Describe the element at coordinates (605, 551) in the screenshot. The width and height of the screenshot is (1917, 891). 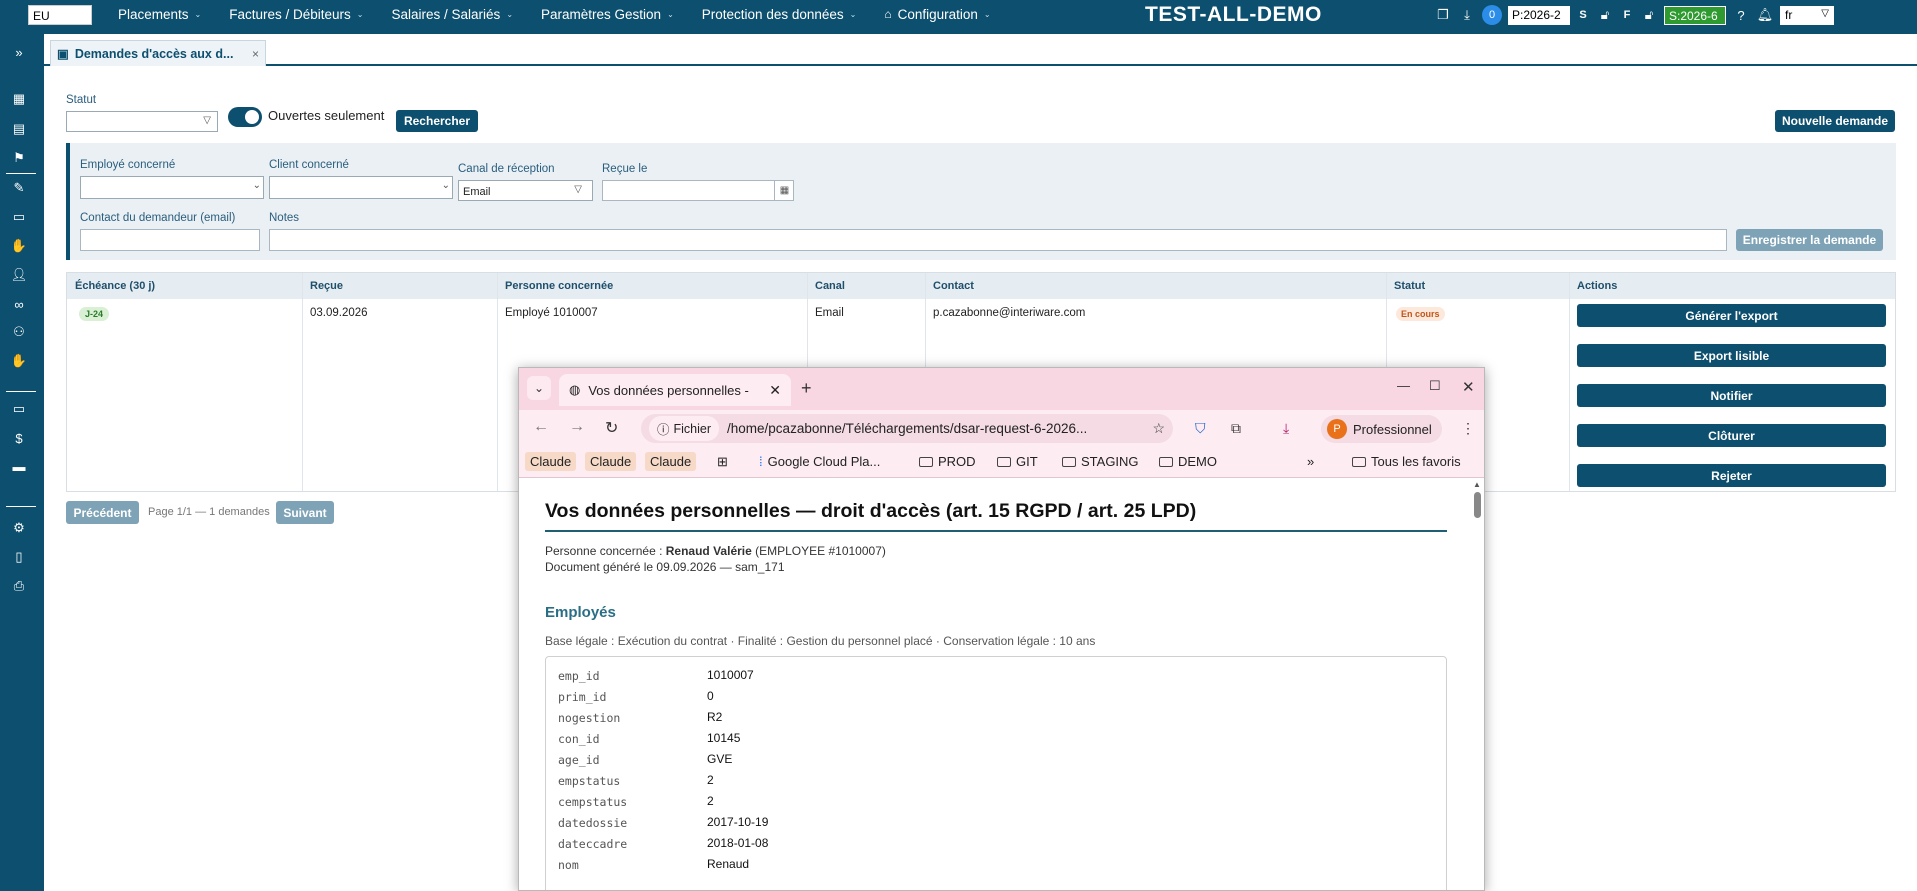
I see `person-prefix: Personne concernée :` at that location.